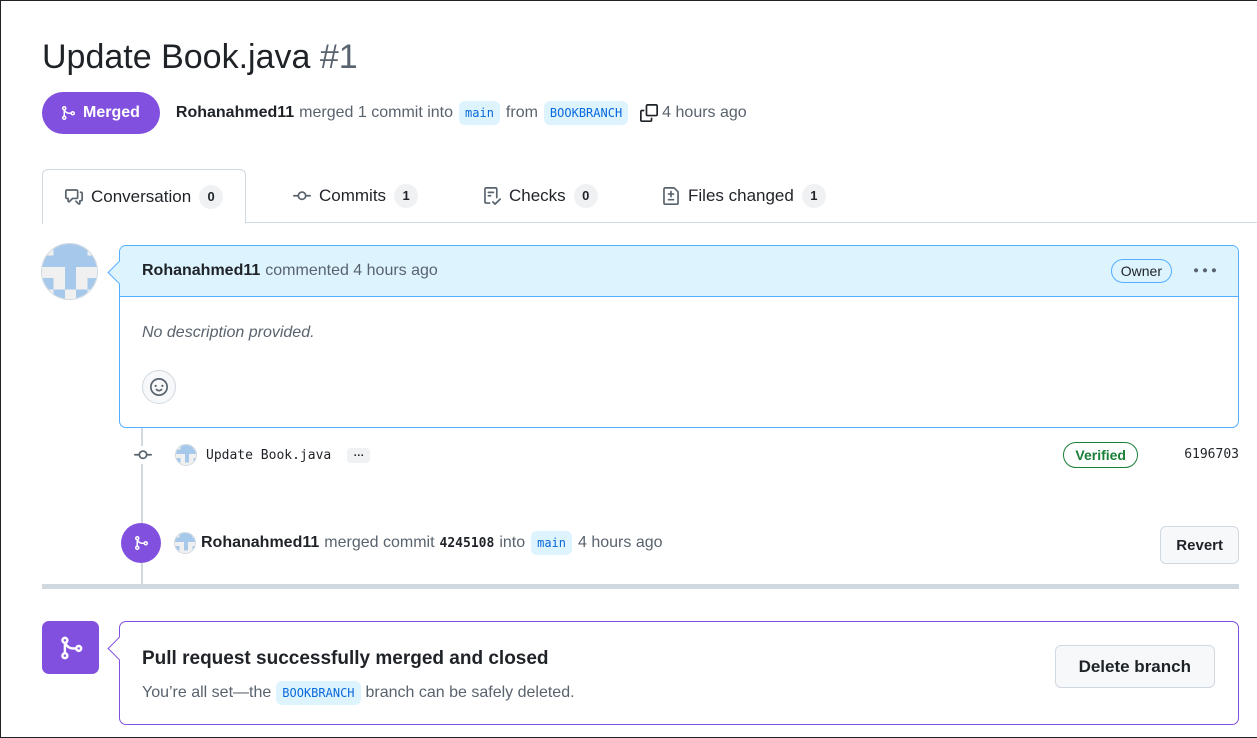  What do you see at coordinates (235, 113) in the screenshot?
I see `pr-author-link: Rohanahmed11` at bounding box center [235, 113].